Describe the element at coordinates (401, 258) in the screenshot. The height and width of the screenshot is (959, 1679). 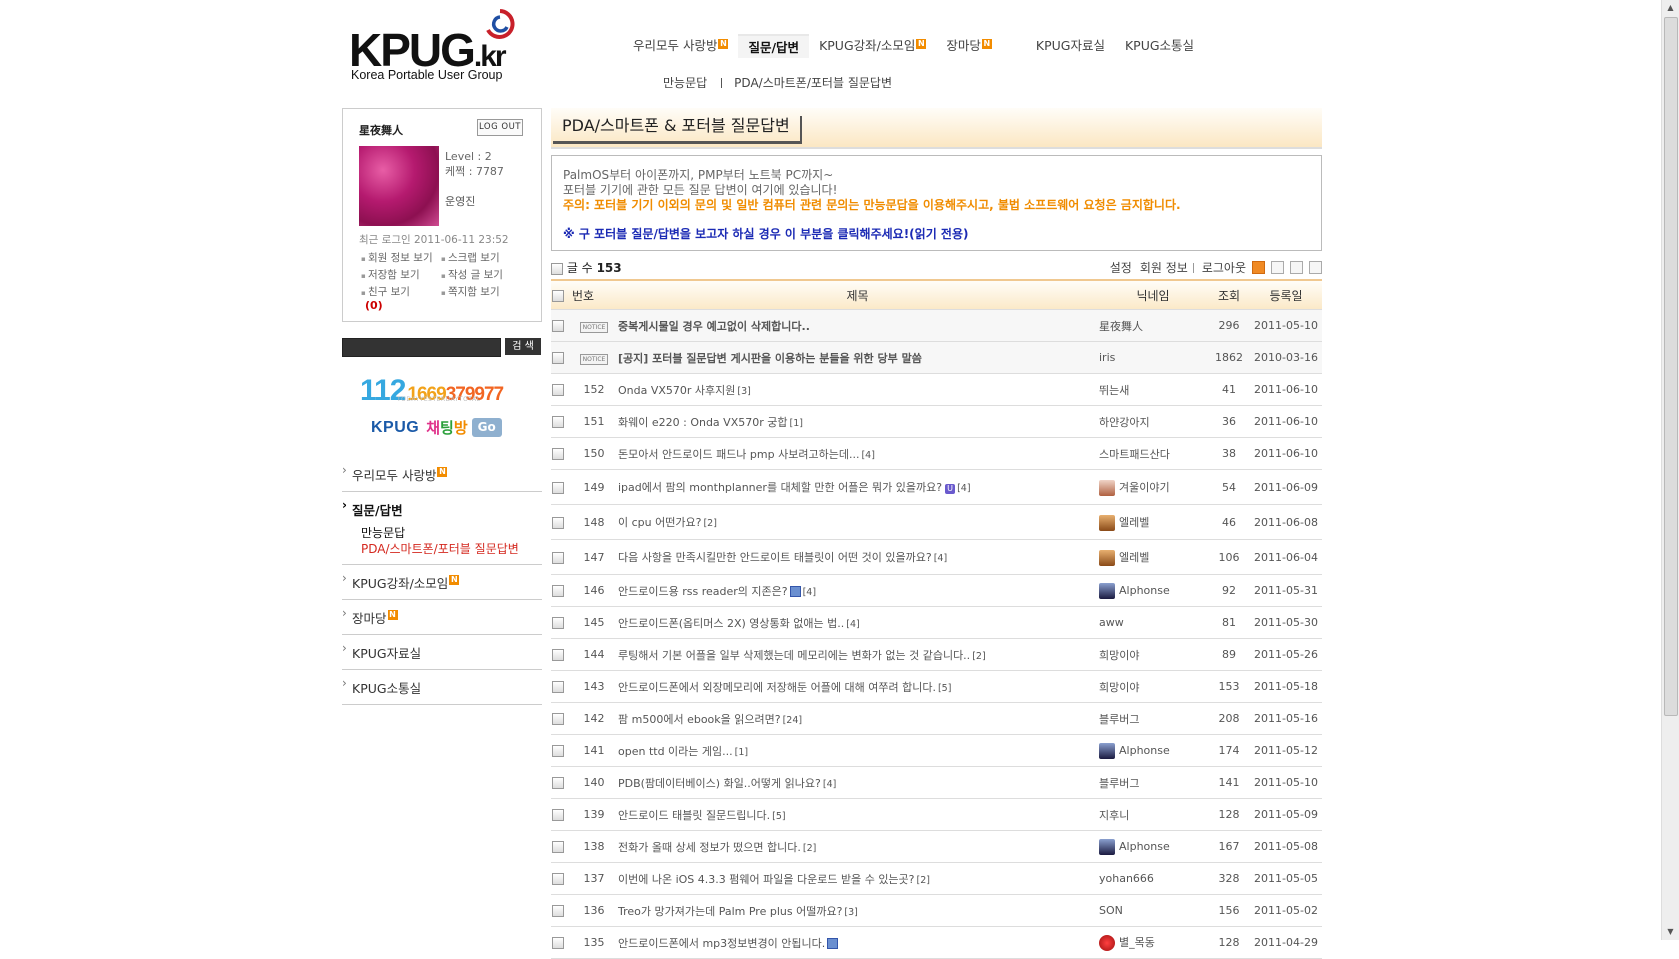
I see `member-info-link: 회원 정보 보기` at that location.